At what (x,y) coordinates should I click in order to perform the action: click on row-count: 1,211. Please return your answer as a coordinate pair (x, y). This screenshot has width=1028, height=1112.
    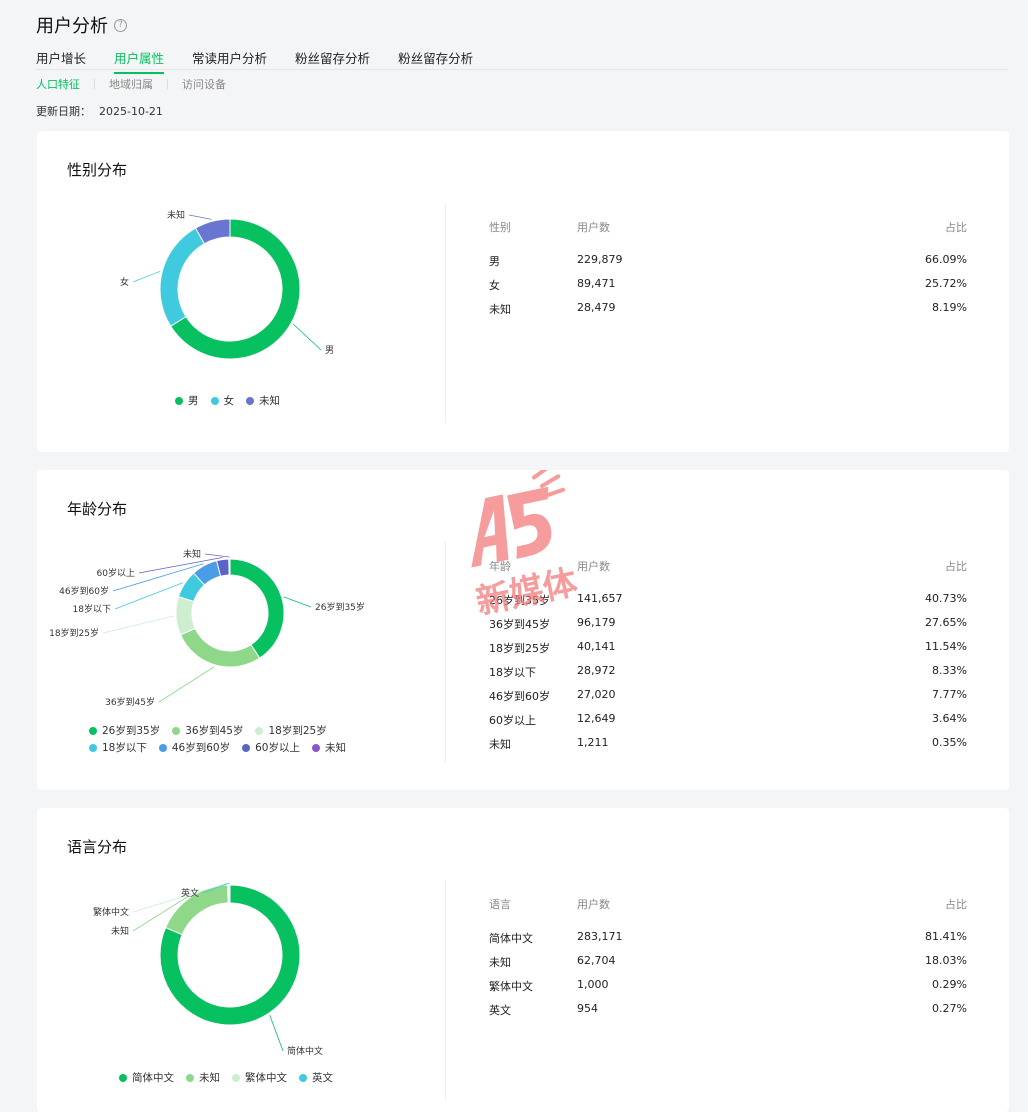
    Looking at the image, I should click on (593, 742).